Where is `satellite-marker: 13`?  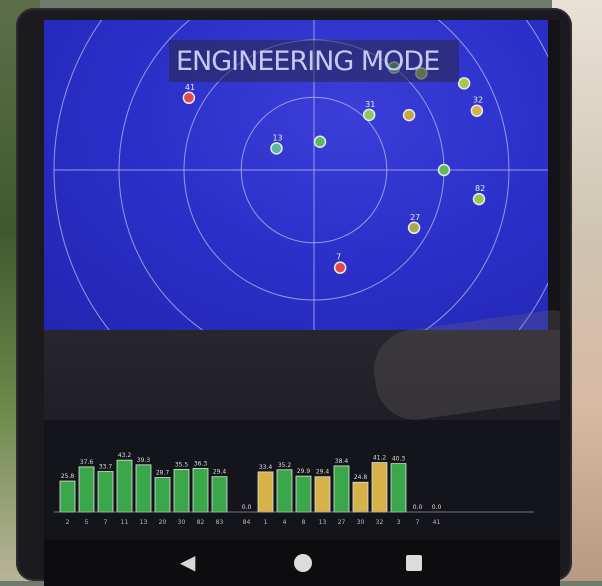
satellite-marker: 13 is located at coordinates (276, 144).